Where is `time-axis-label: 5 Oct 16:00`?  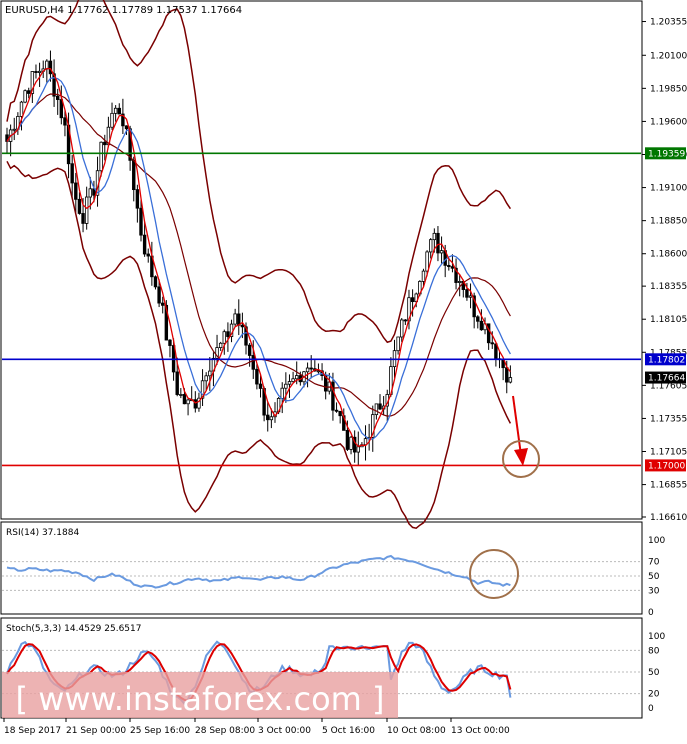
time-axis-label: 5 Oct 16:00 is located at coordinates (348, 731).